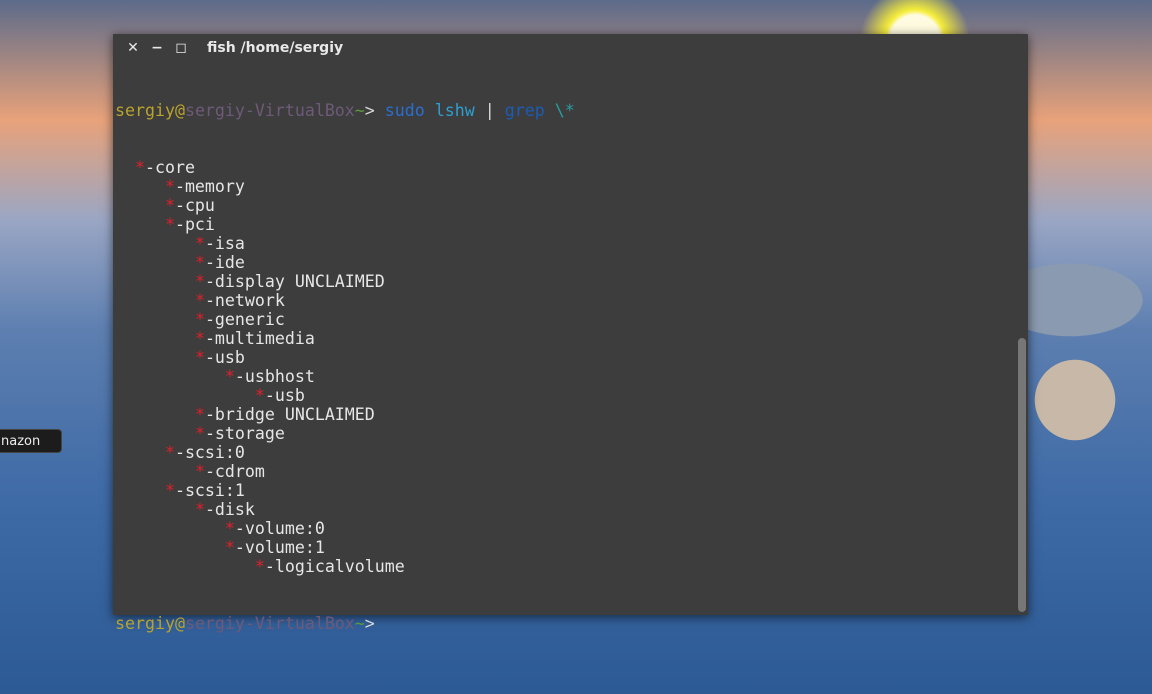 This screenshot has height=694, width=1152. What do you see at coordinates (334, 566) in the screenshot?
I see `device-name: -logicalvolume` at bounding box center [334, 566].